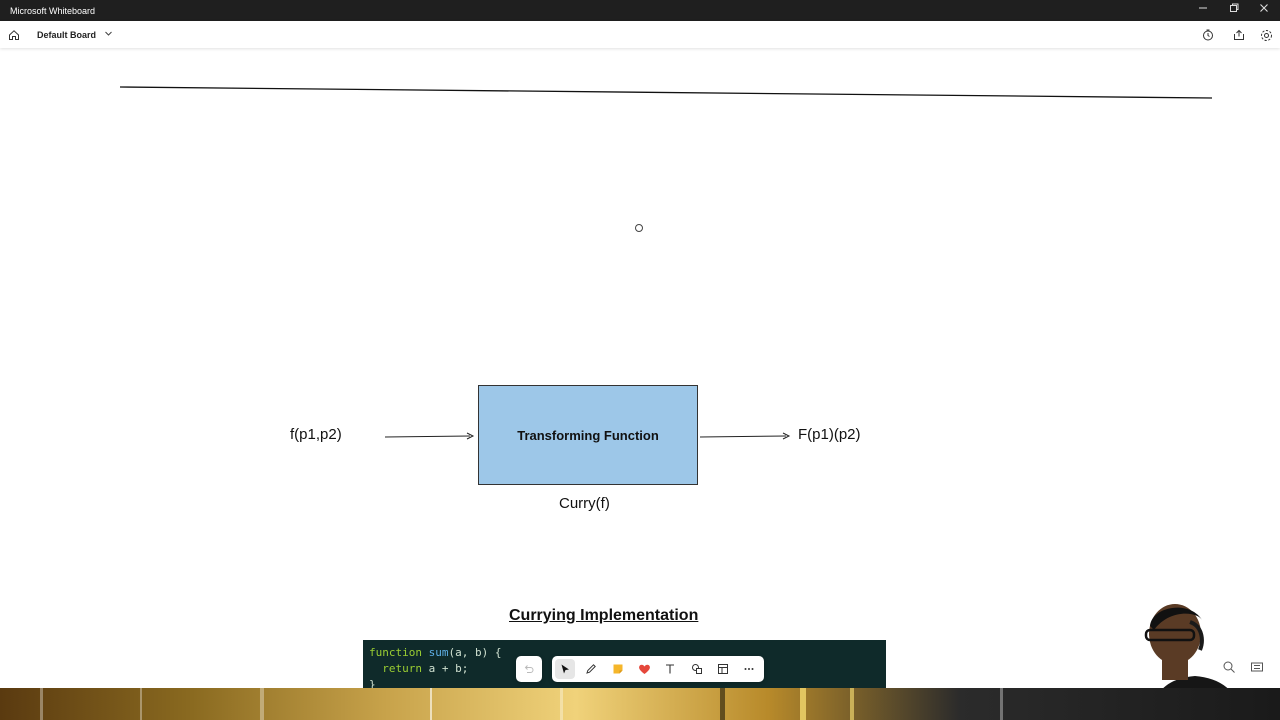  Describe the element at coordinates (639, 228) in the screenshot. I see `cursor-icon` at that location.